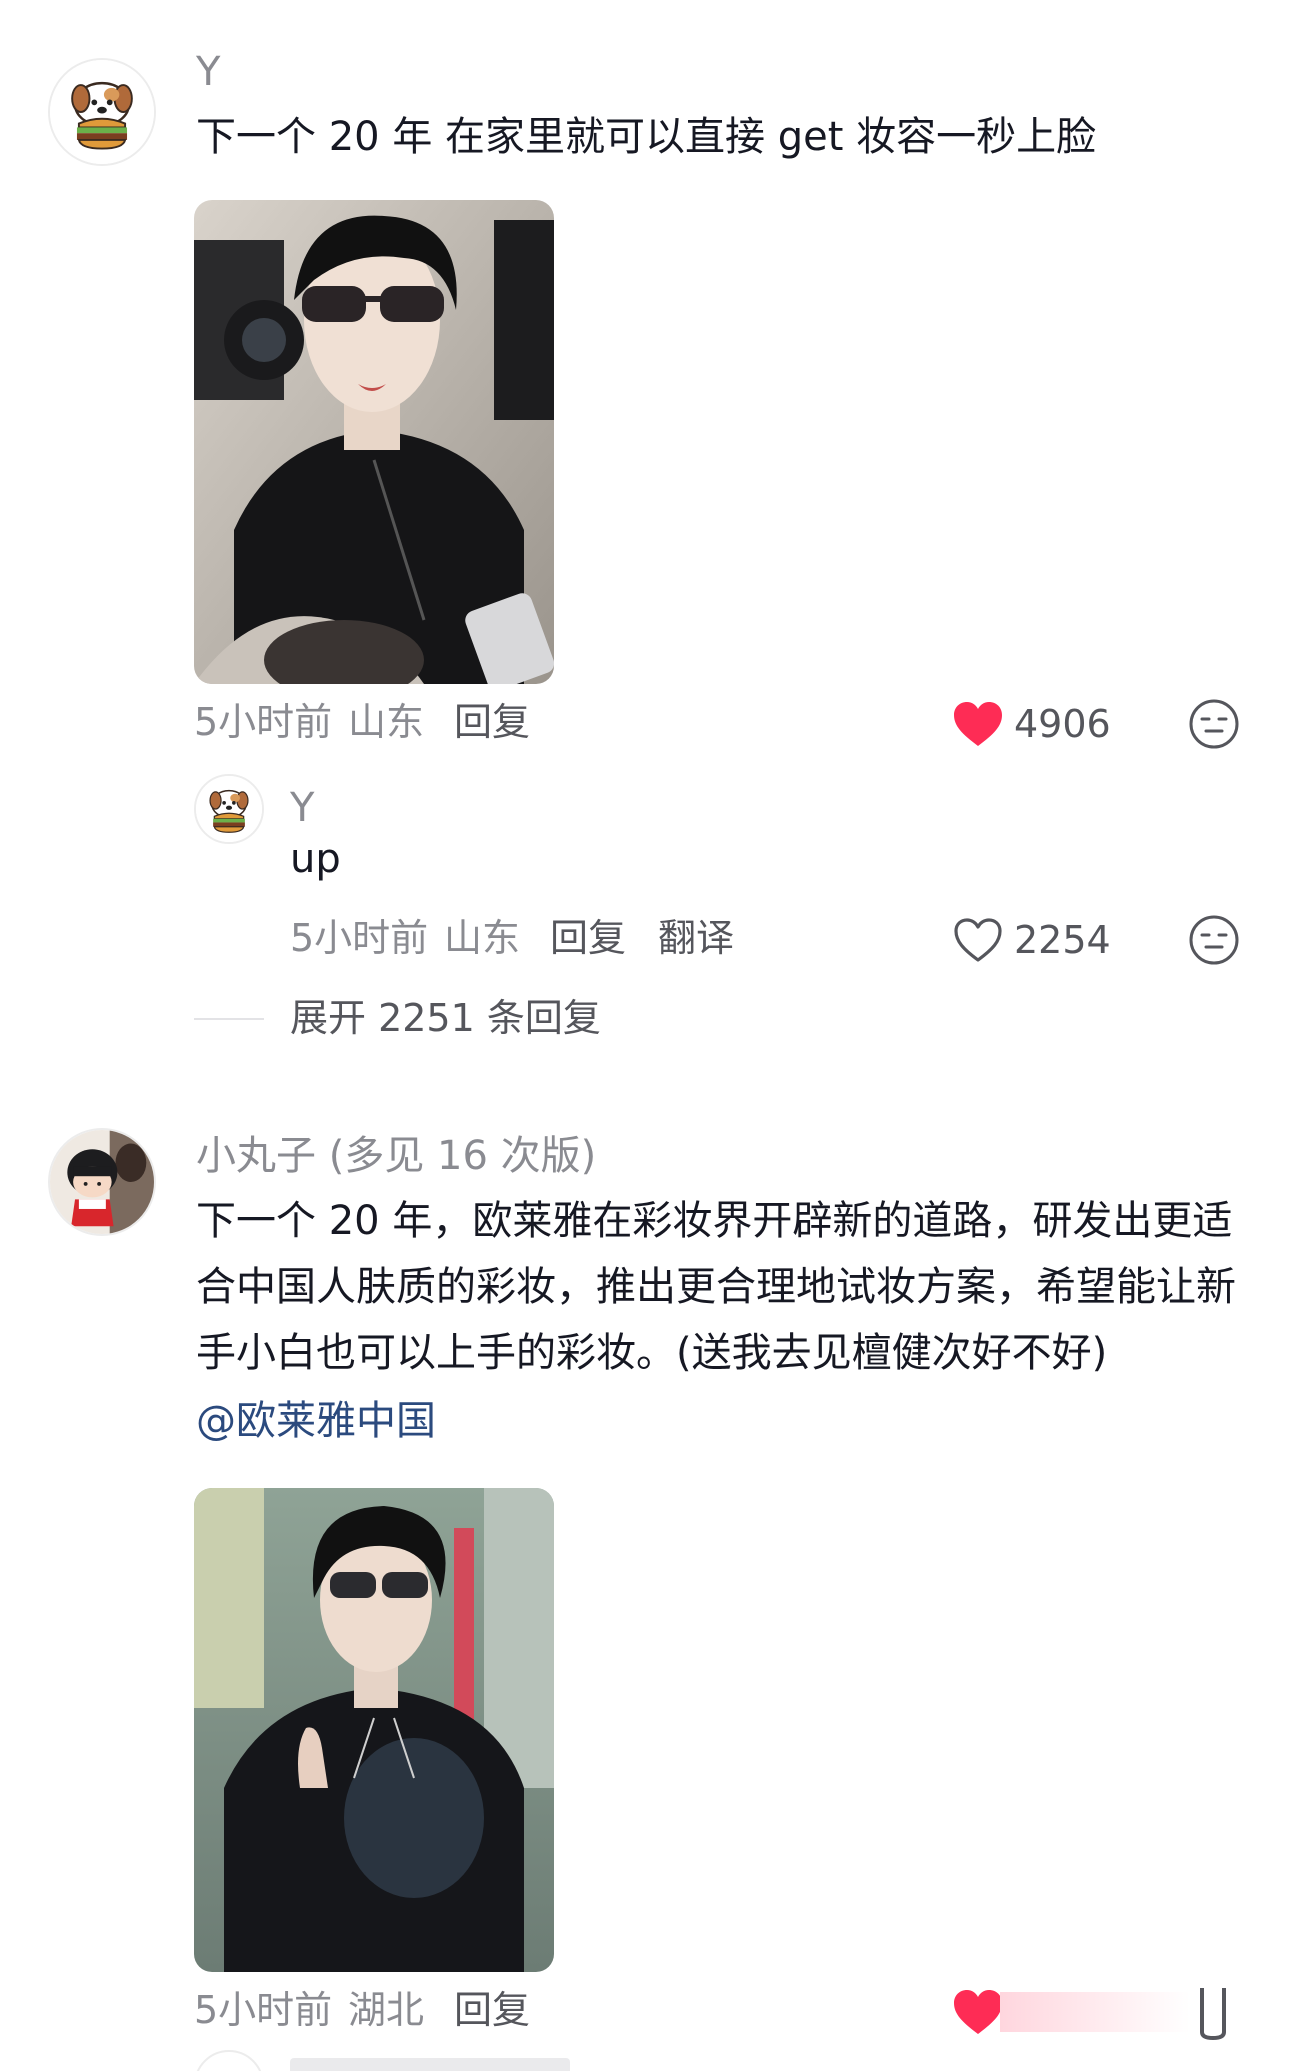  Describe the element at coordinates (1062, 940) in the screenshot. I see `reply-like-count: 2254` at that location.